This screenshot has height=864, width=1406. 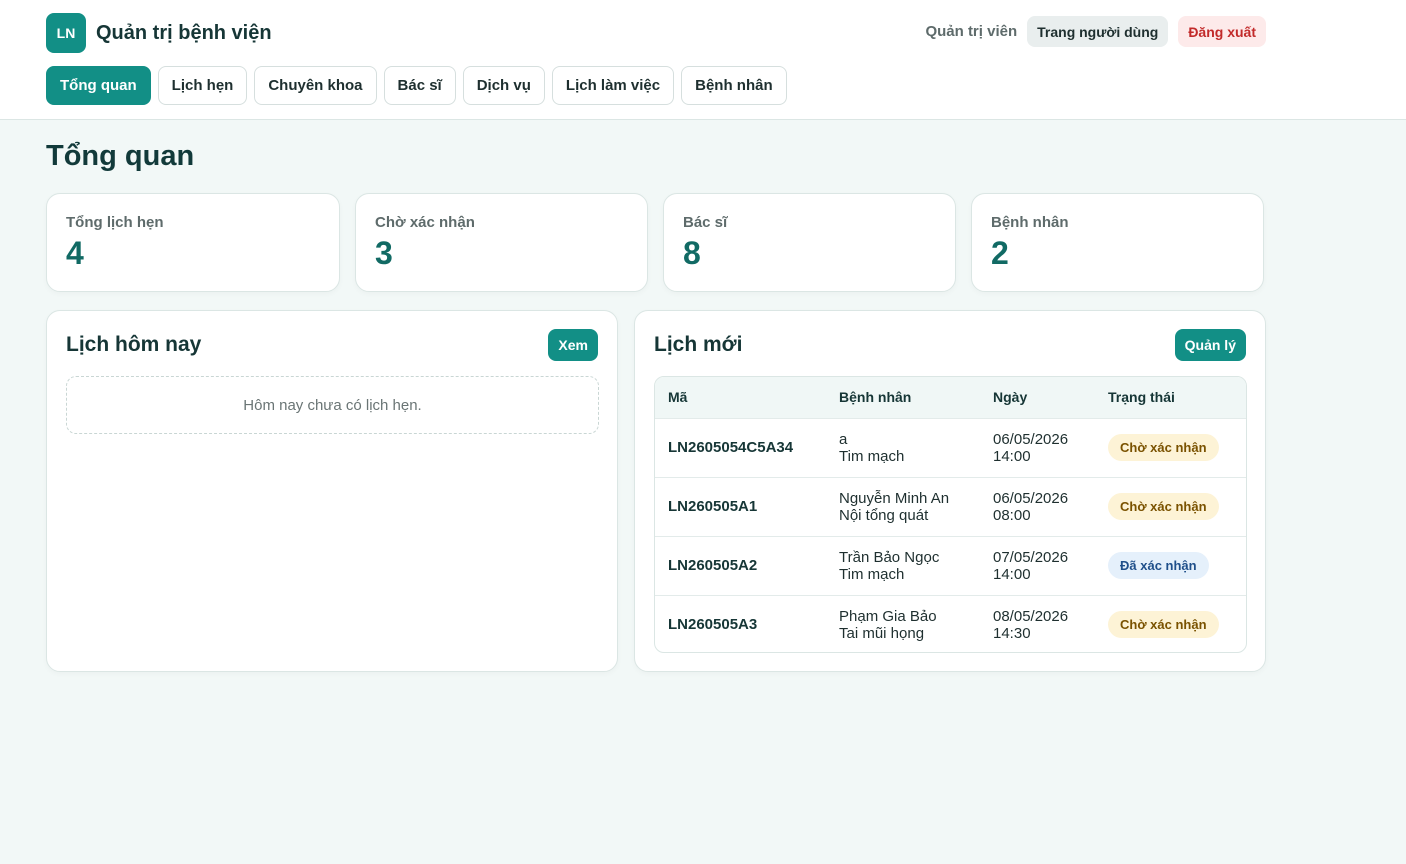 I want to click on patient-name: Trần Bảo Ngọc, so click(x=889, y=557).